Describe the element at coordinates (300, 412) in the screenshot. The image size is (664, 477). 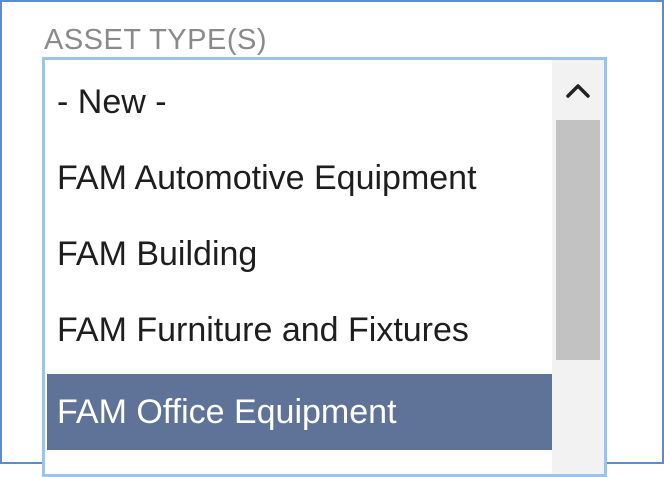
I see `option-fam-office-equipment: FAM Office Equipment` at that location.